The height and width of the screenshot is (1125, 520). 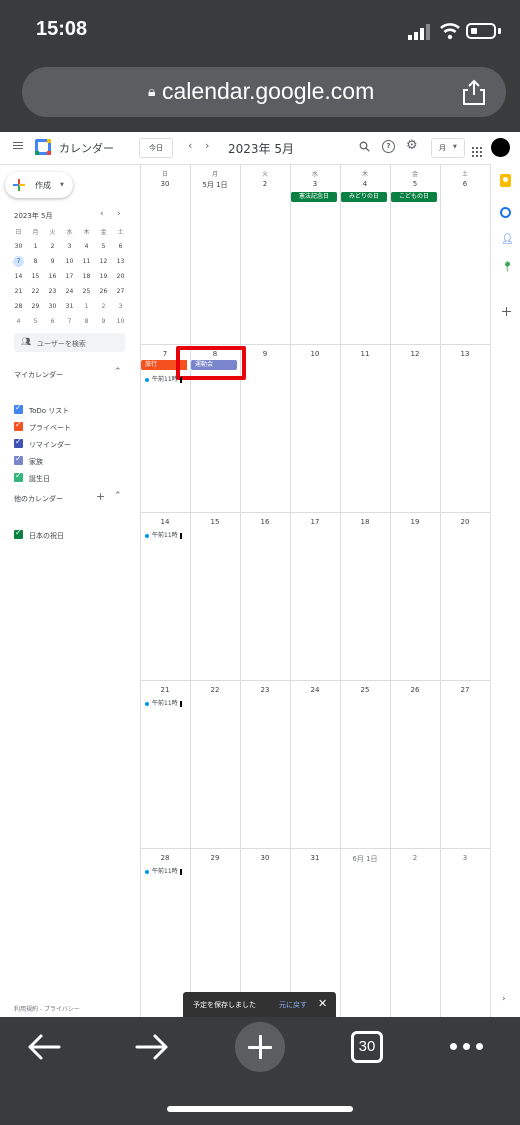 I want to click on day-number: 22, so click(x=215, y=690).